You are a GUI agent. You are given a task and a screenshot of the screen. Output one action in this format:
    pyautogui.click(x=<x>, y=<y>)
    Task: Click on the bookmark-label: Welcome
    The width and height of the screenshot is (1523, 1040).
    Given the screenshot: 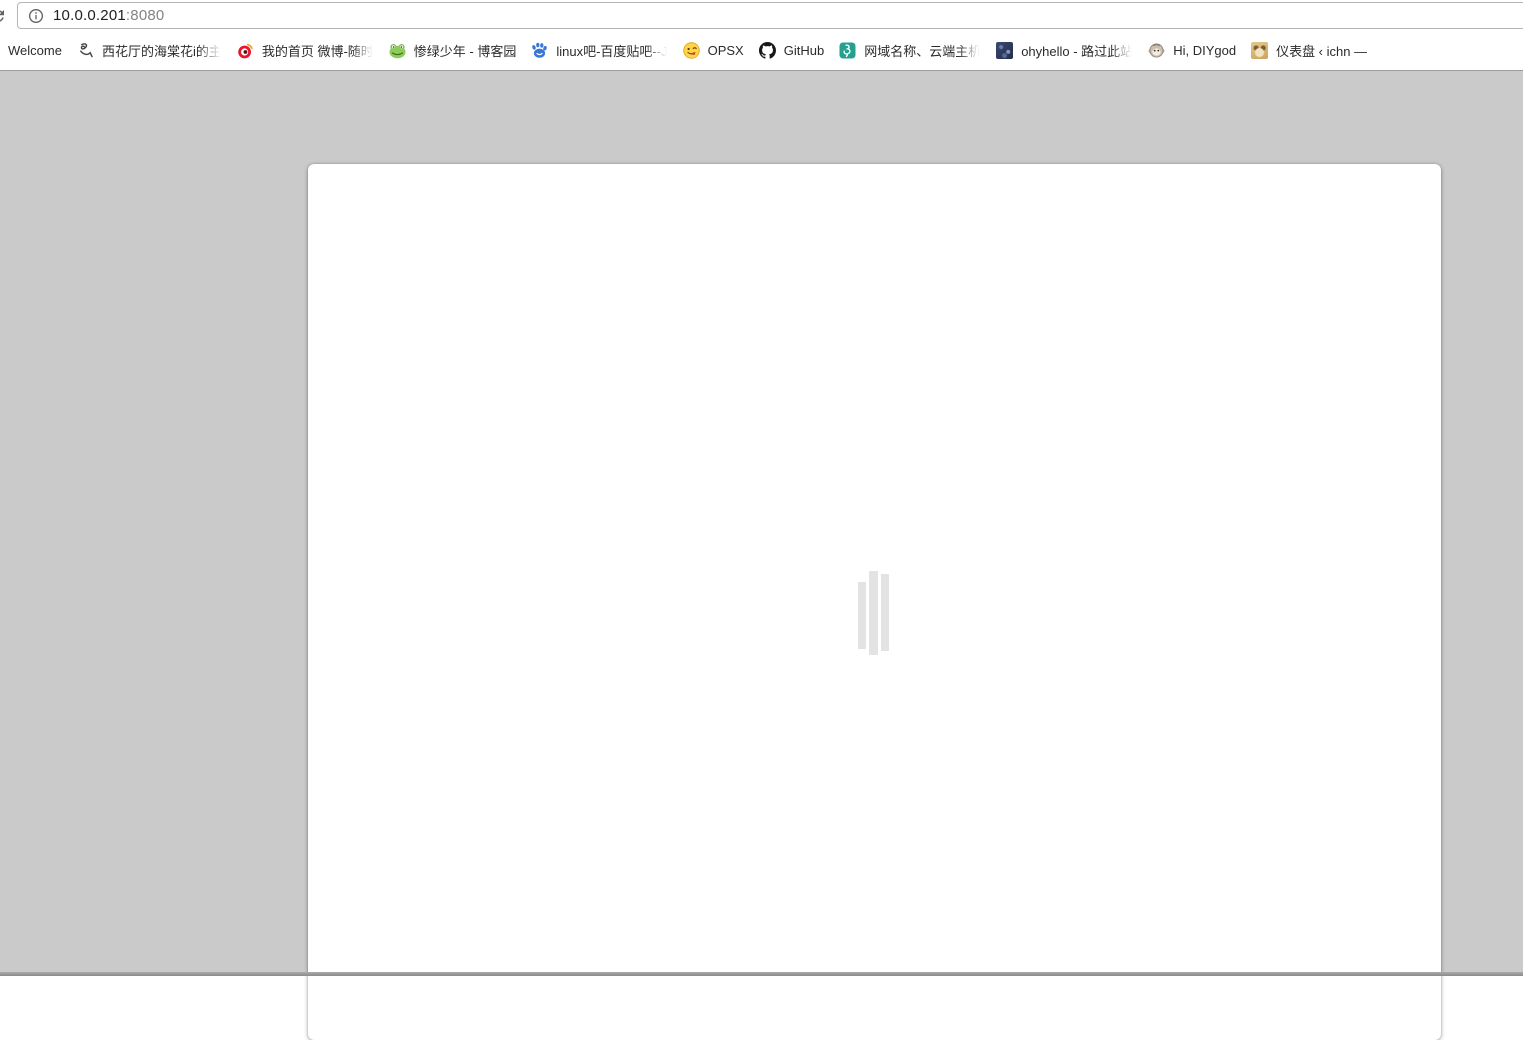 What is the action you would take?
    pyautogui.click(x=35, y=50)
    